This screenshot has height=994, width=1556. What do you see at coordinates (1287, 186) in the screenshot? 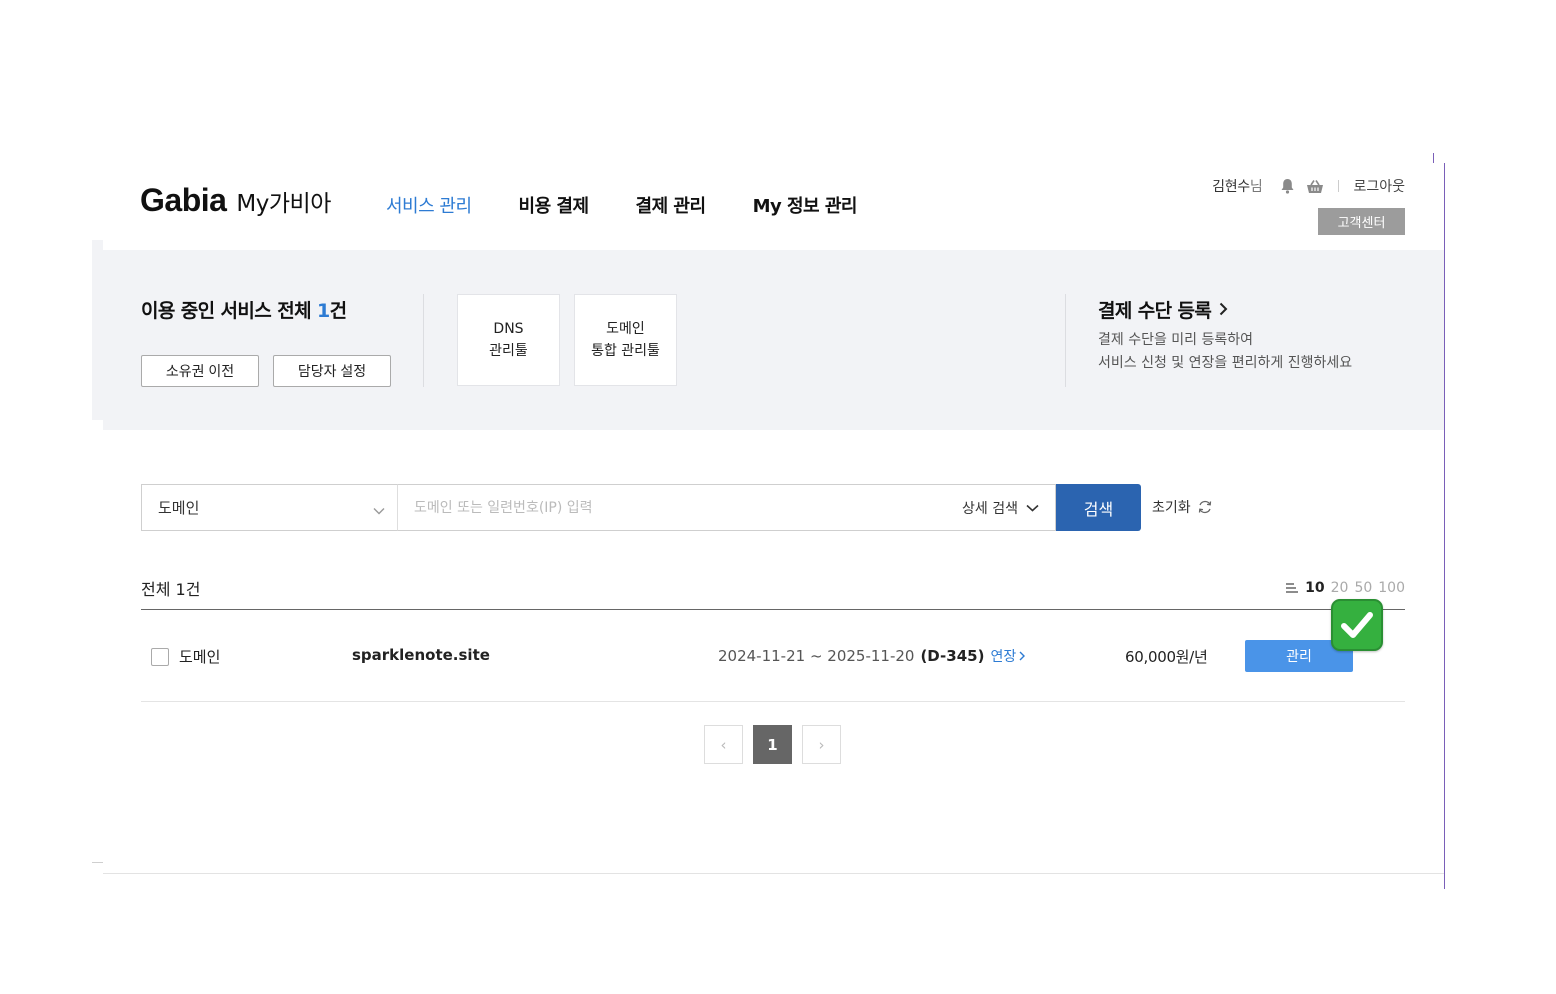
I see `bell-icon` at bounding box center [1287, 186].